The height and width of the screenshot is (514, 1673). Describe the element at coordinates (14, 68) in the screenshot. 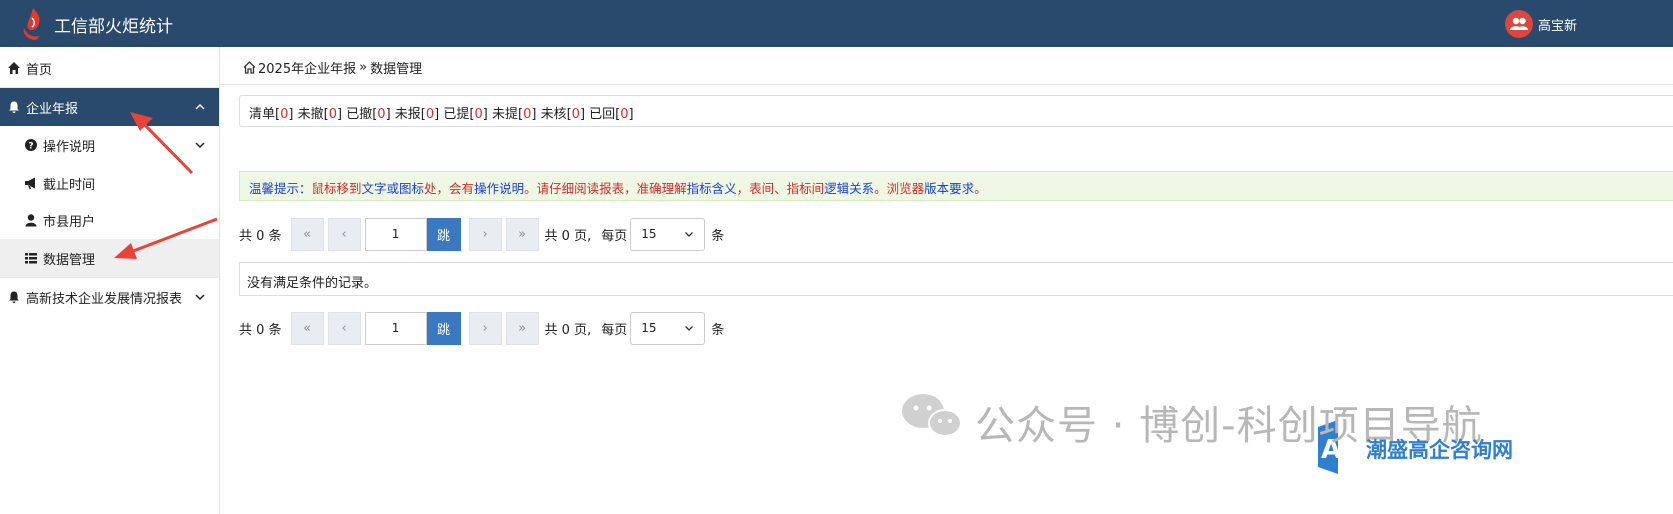

I see `home-icon` at that location.